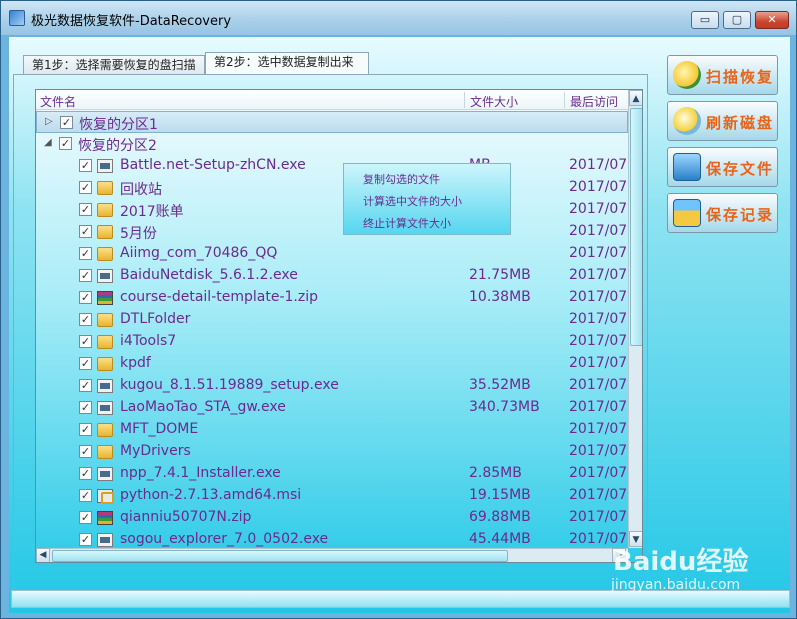 The image size is (797, 619). Describe the element at coordinates (213, 165) in the screenshot. I see `file-name: Battle.net-Setup-zhCN.exe` at that location.